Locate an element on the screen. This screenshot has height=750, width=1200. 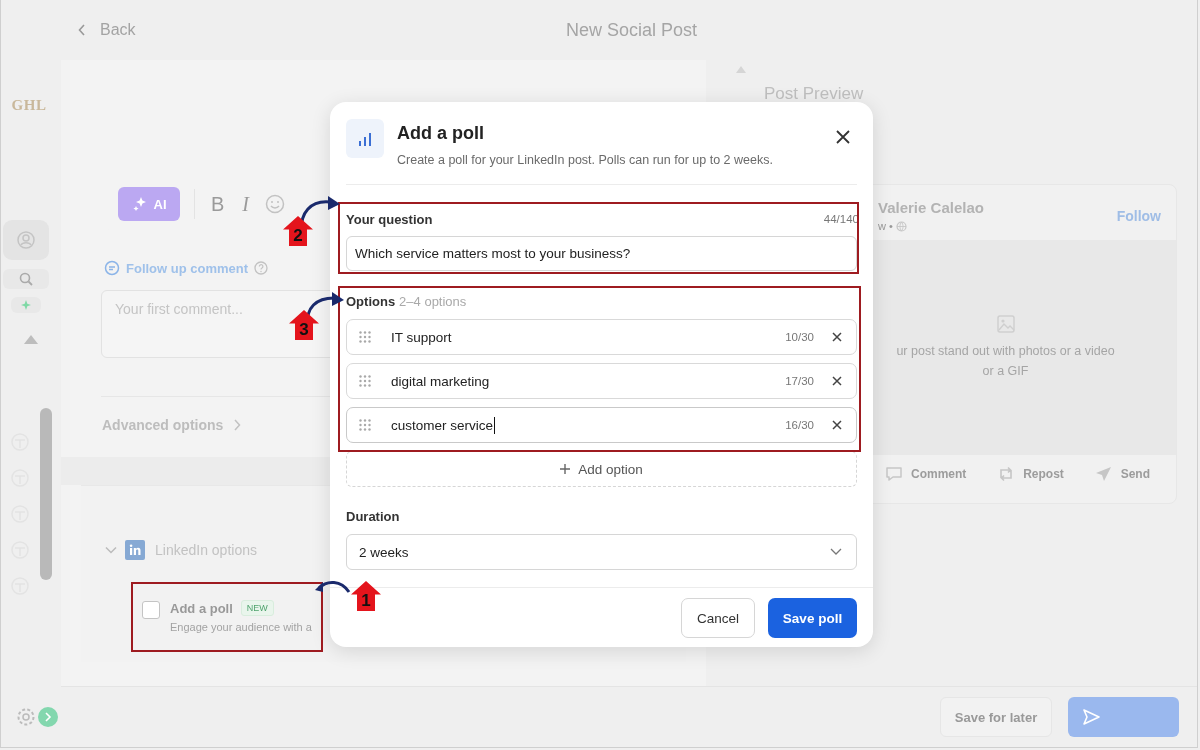
post-meta: w • is located at coordinates (885, 226).